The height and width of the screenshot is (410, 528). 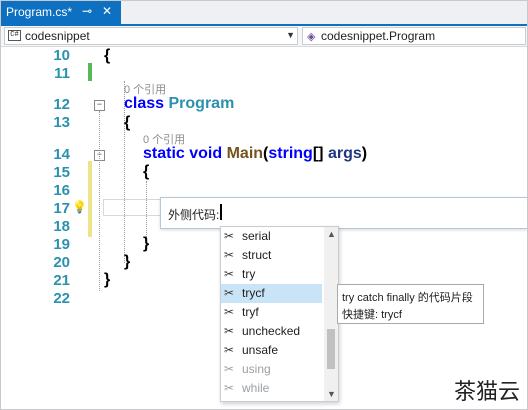 I want to click on surround-with-input-caret, so click(x=221, y=212).